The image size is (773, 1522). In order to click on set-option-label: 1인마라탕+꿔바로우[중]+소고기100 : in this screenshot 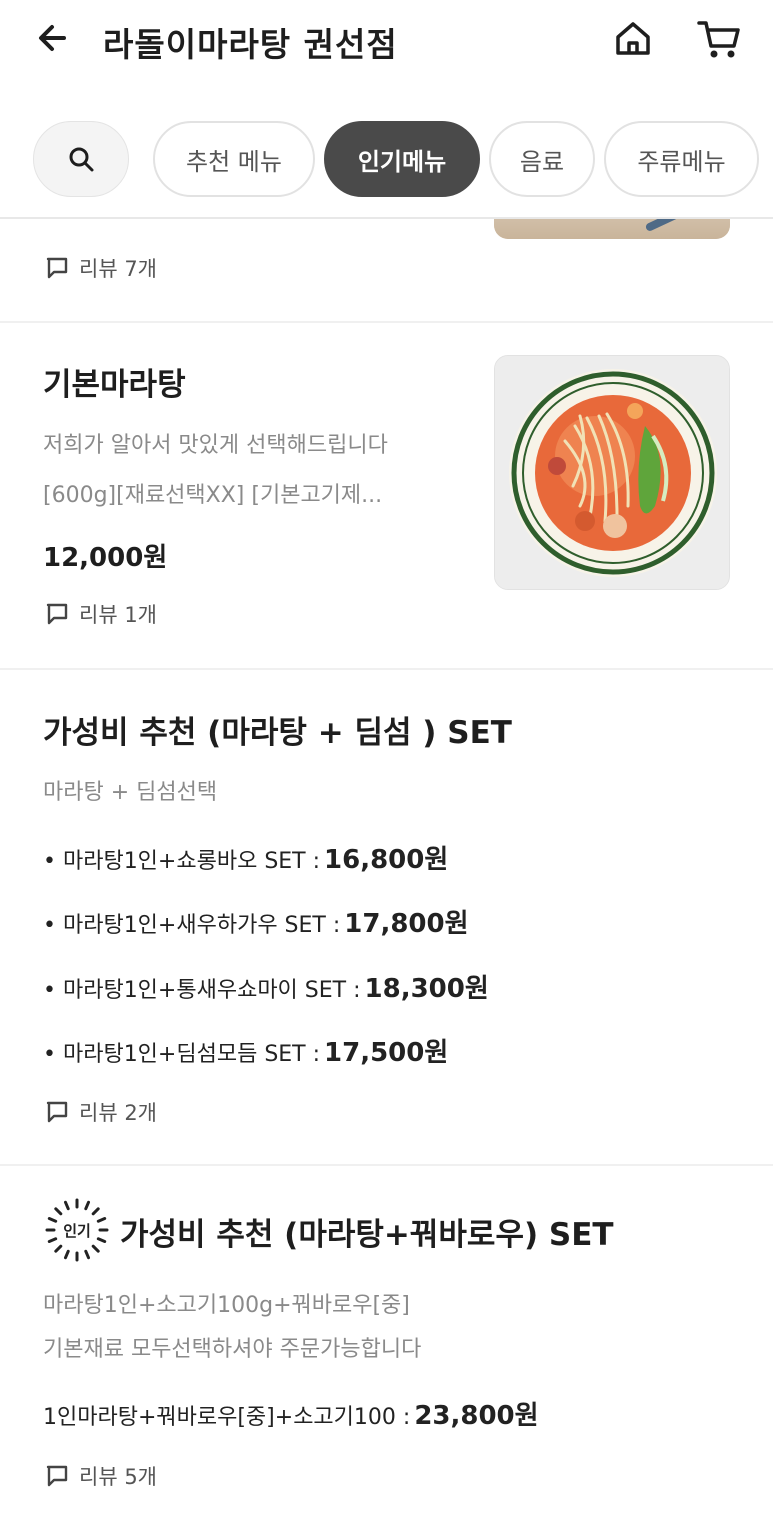, I will do `click(227, 1417)`.